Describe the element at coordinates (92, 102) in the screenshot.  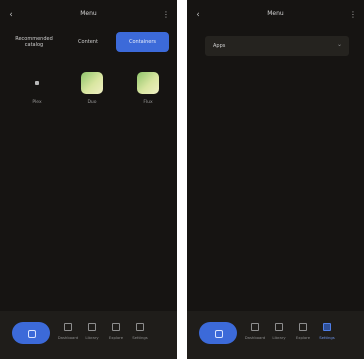
I see `app-label: Duo` at that location.